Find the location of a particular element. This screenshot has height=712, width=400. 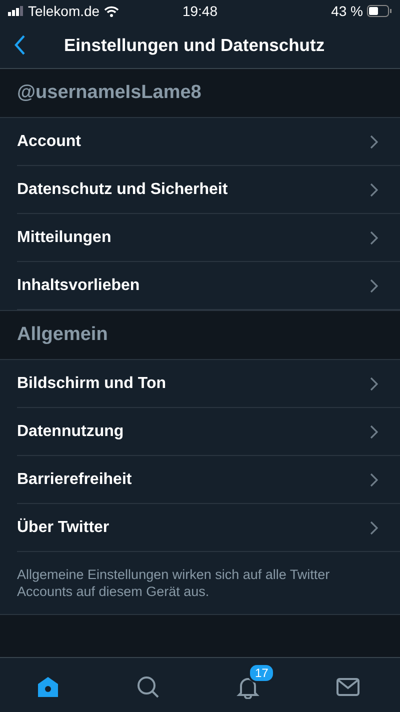

section-note: Allgemeine Einstellungen wirken sich auf alle Twitter Accounts auf diesem Gerät aus. is located at coordinates (173, 583).